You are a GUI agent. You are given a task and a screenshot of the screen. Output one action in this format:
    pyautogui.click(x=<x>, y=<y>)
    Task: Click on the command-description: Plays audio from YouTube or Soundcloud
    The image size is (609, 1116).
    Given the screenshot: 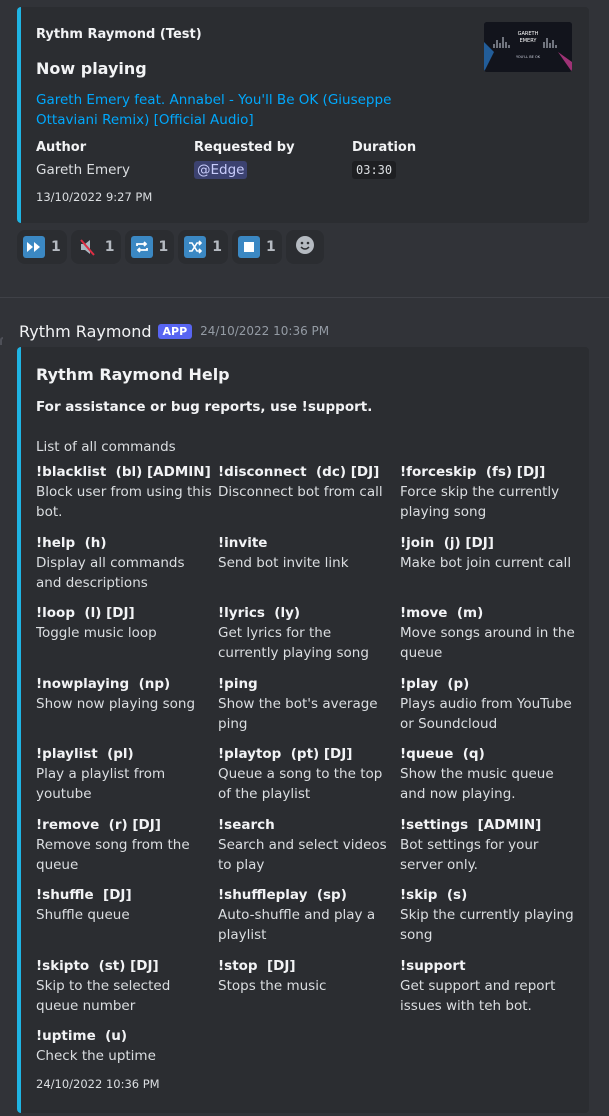 What is the action you would take?
    pyautogui.click(x=486, y=713)
    